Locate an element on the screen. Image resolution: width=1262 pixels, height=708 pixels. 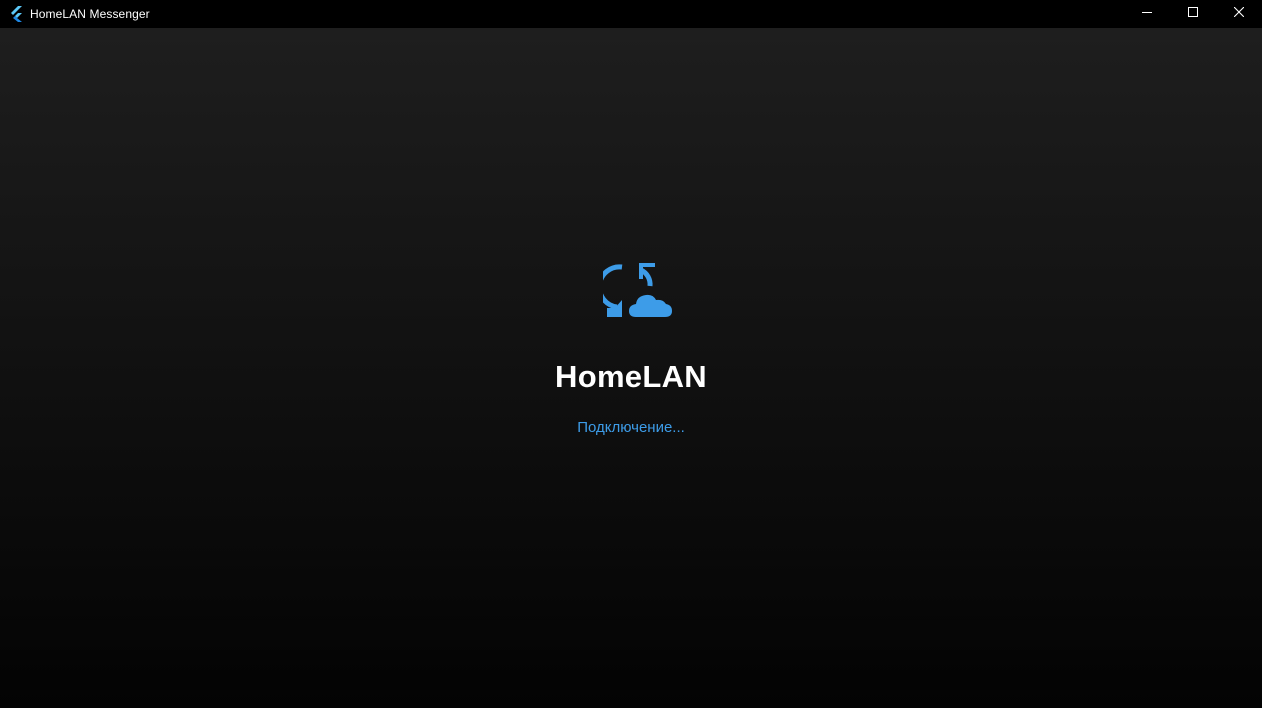
minimize-button is located at coordinates (1147, 12).